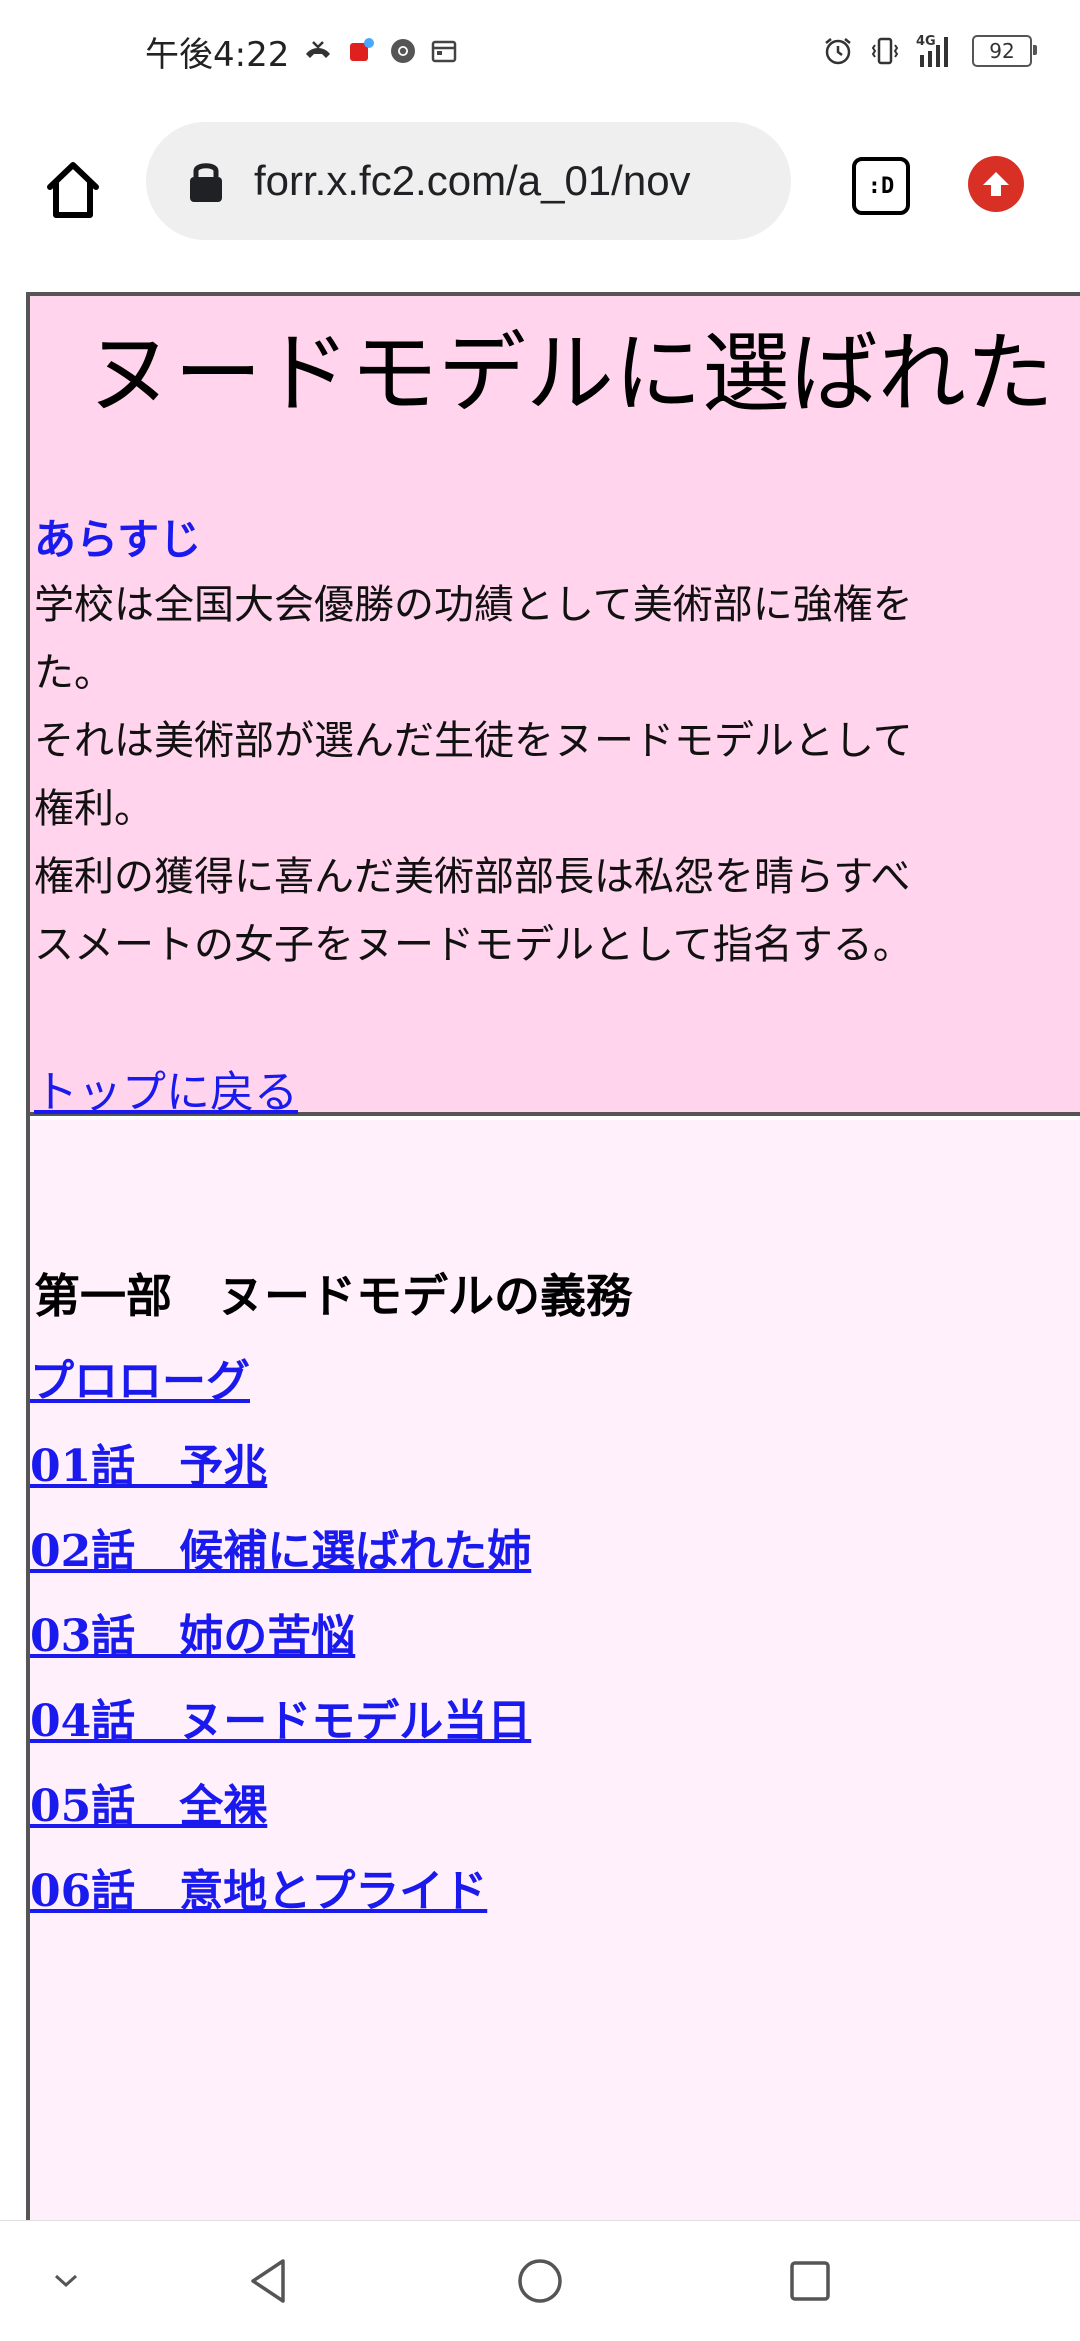 The image size is (1080, 2341). What do you see at coordinates (318, 51) in the screenshot?
I see `missed-call-icon` at bounding box center [318, 51].